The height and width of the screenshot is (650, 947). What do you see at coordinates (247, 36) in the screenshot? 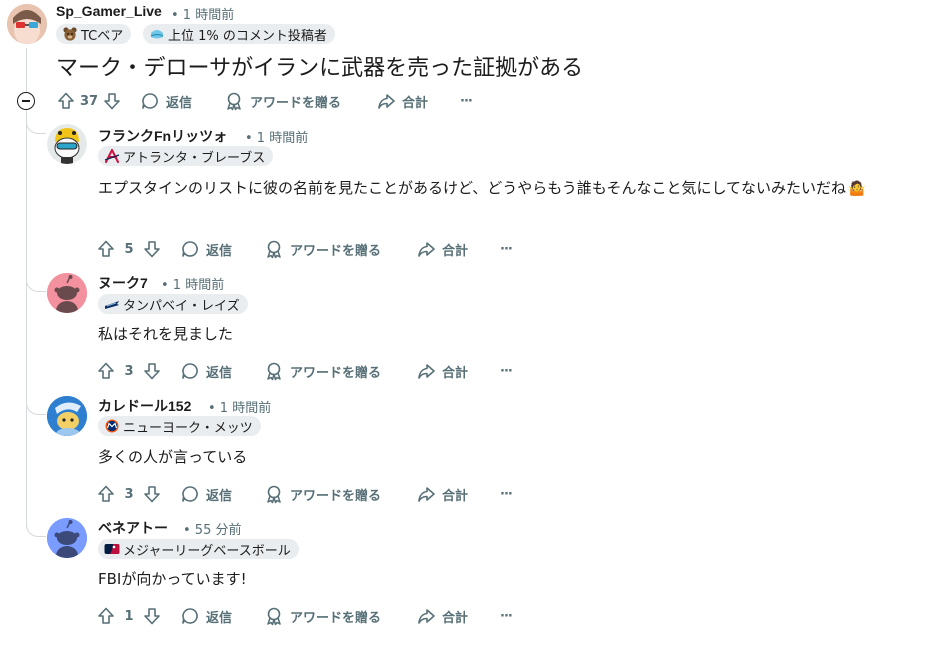
I see `badge-label: 上位 1% のコメント投稿者` at bounding box center [247, 36].